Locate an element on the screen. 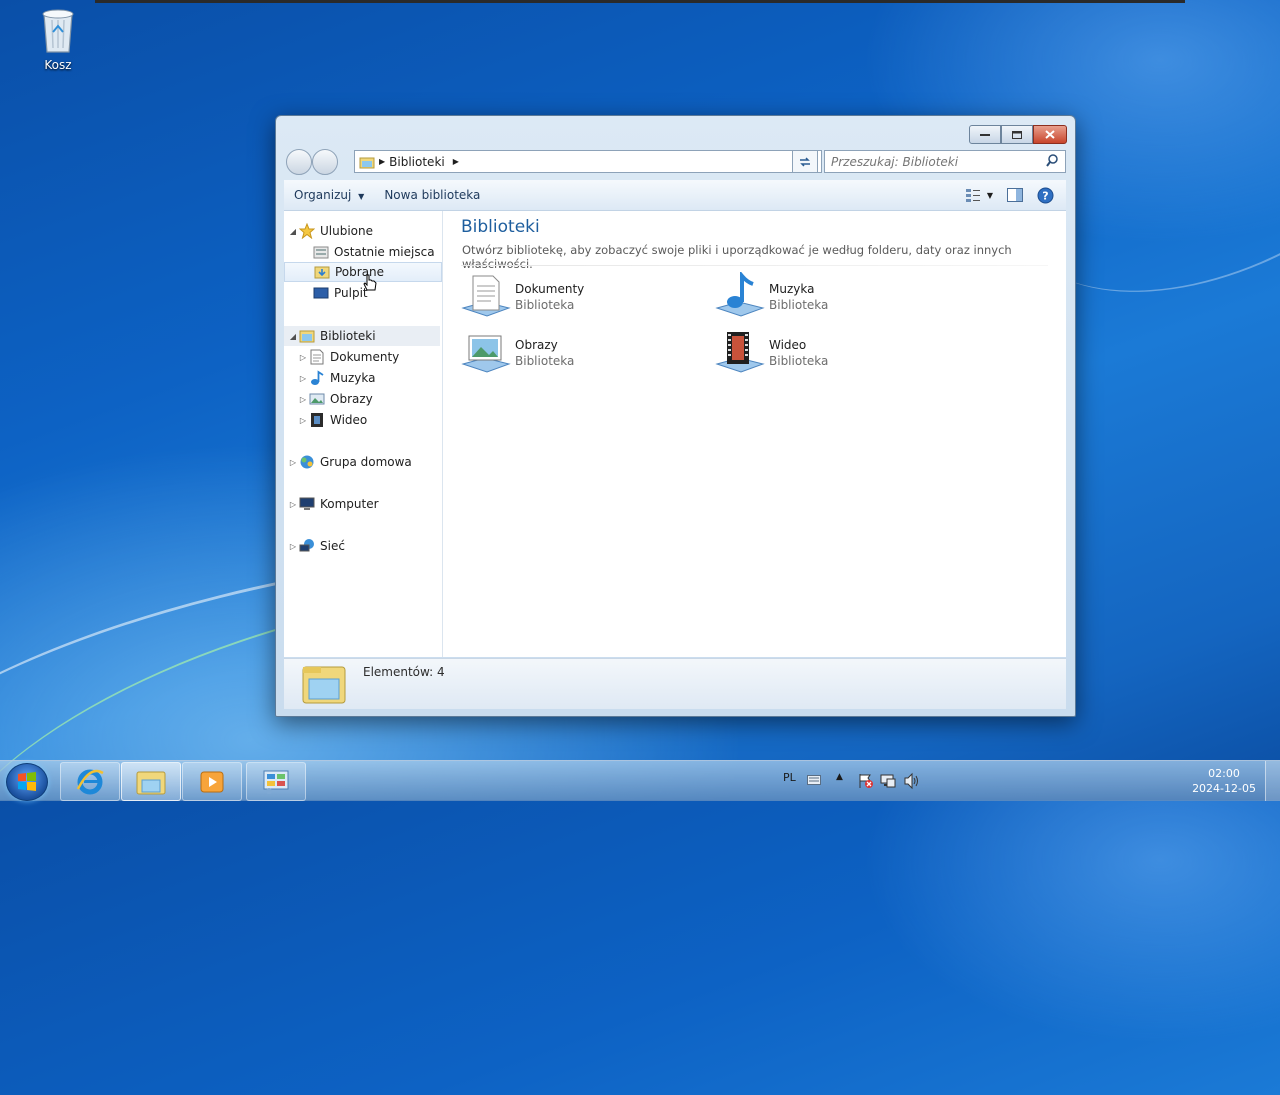 The width and height of the screenshot is (1280, 1095). library-tile-videos: Wideo Biblioteka is located at coordinates (835, 354).